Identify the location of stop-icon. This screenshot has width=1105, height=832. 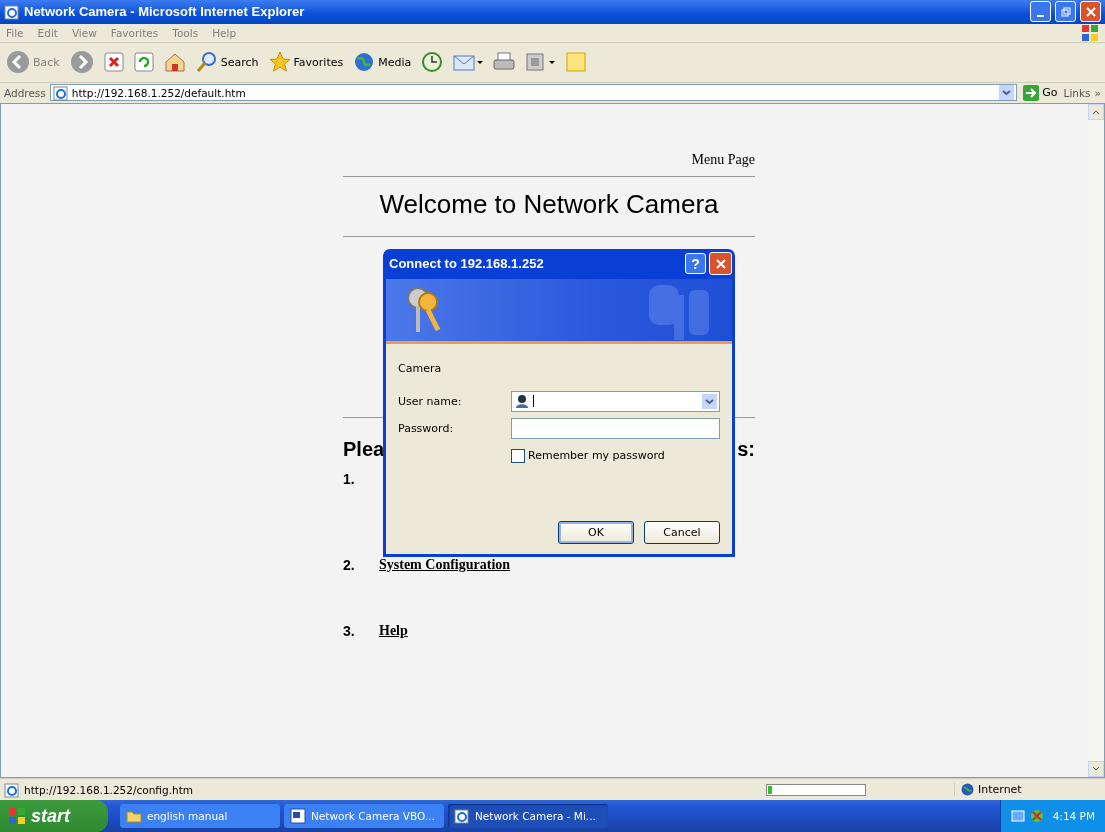
(113, 62).